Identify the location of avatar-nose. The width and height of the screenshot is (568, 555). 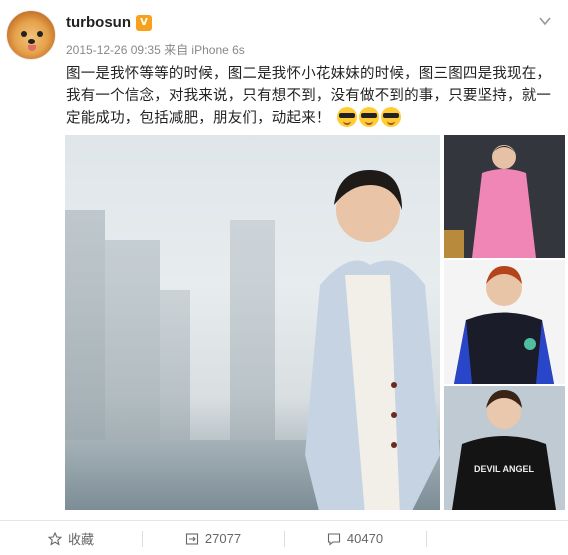
(31, 41).